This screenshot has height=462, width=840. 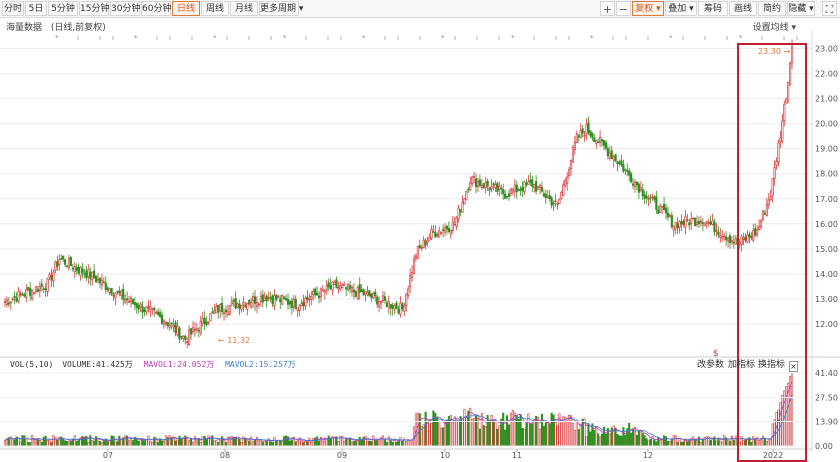 What do you see at coordinates (623, 8) in the screenshot?
I see `minus-icon: −` at bounding box center [623, 8].